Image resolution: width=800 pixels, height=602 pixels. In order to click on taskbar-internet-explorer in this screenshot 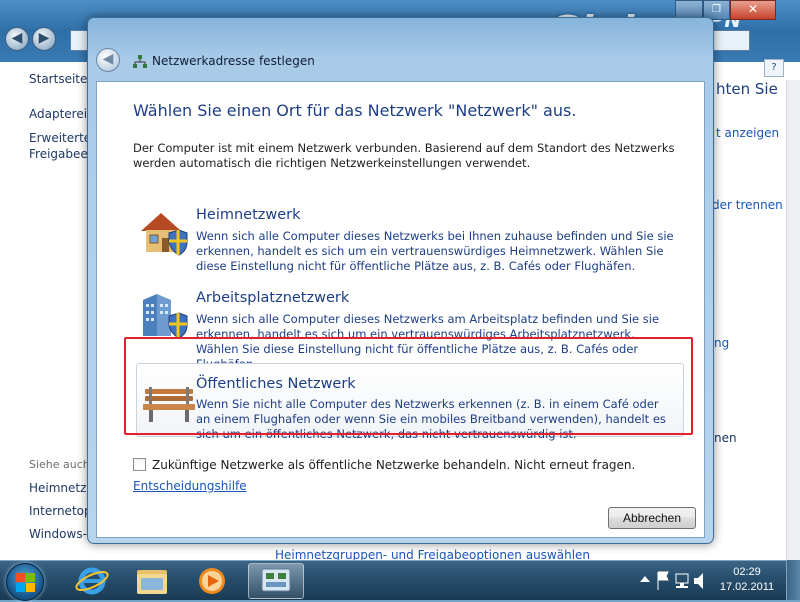, I will do `click(92, 581)`.